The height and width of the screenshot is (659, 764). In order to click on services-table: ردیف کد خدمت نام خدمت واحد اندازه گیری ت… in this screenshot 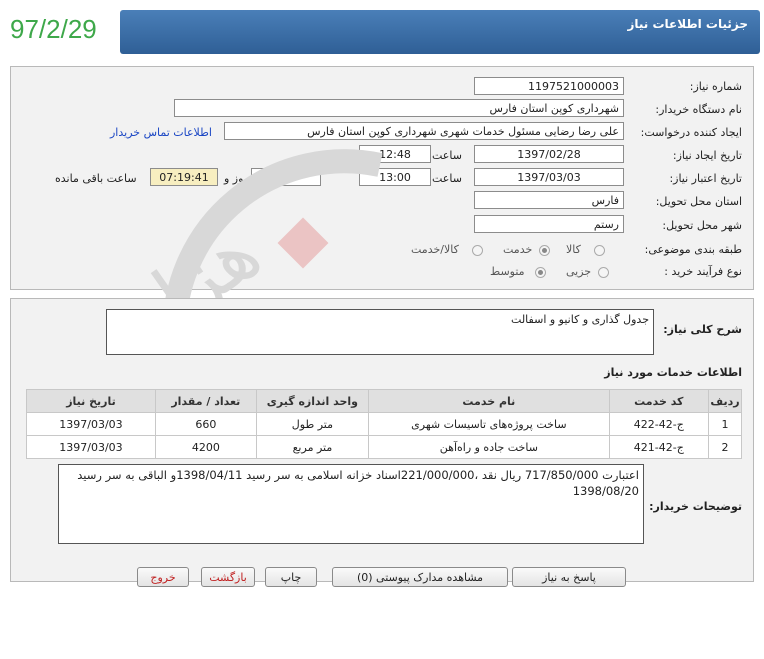, I will do `click(384, 424)`.